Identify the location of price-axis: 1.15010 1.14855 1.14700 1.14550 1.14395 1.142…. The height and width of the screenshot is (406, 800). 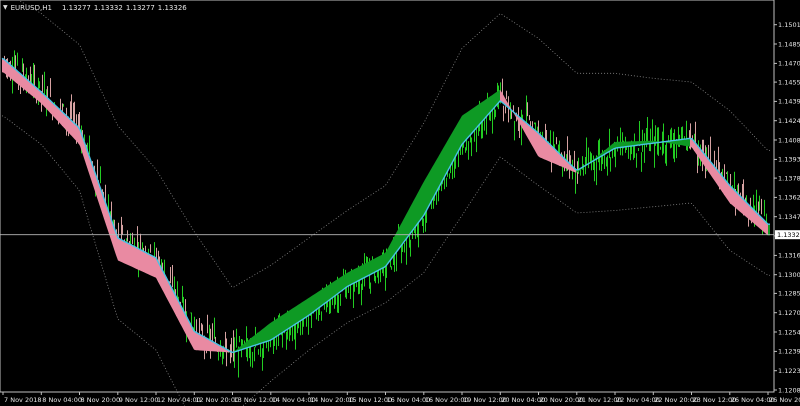
(787, 207).